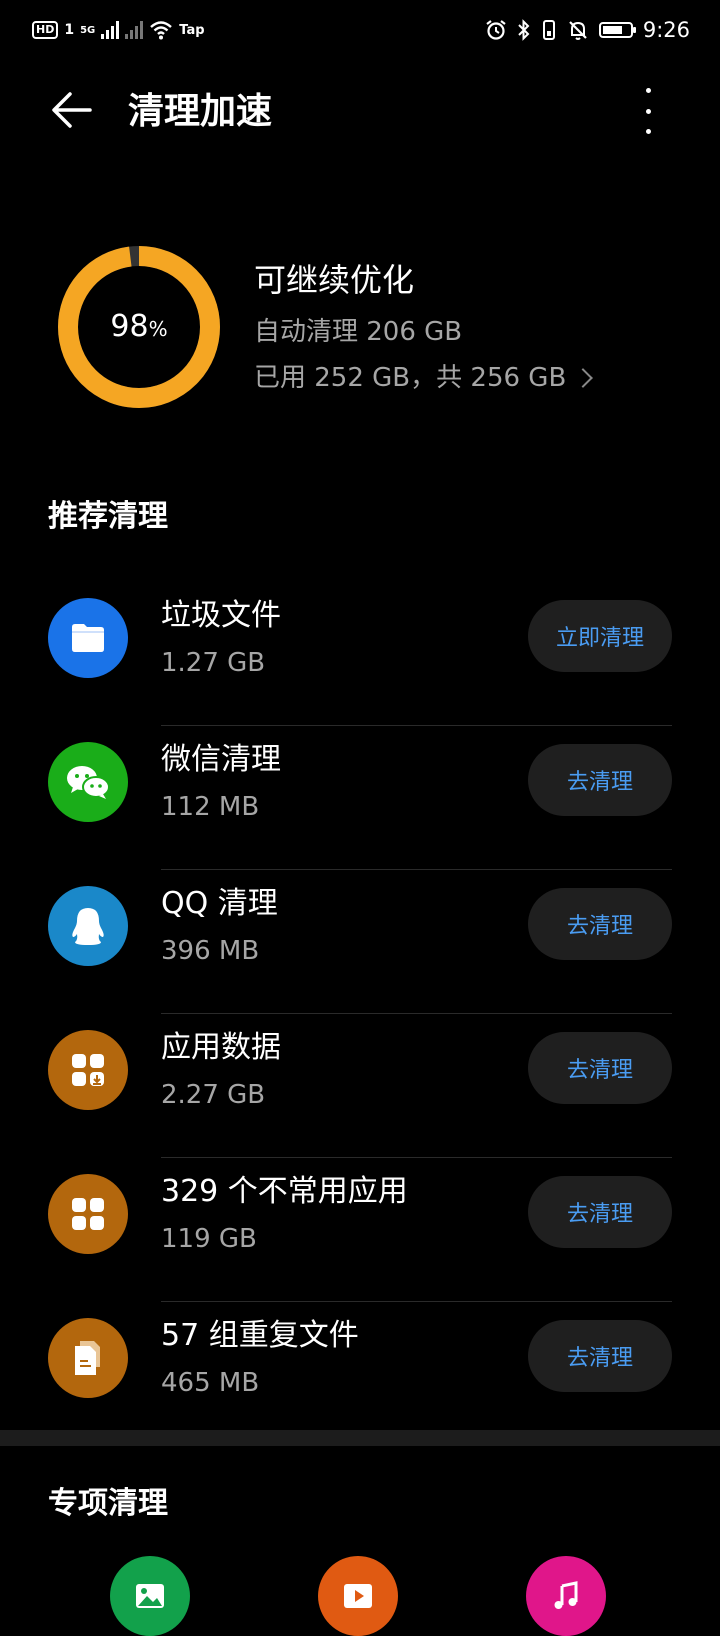 Image resolution: width=720 pixels, height=1636 pixels. Describe the element at coordinates (334, 280) in the screenshot. I see `optimization-status: 可继续优化` at that location.